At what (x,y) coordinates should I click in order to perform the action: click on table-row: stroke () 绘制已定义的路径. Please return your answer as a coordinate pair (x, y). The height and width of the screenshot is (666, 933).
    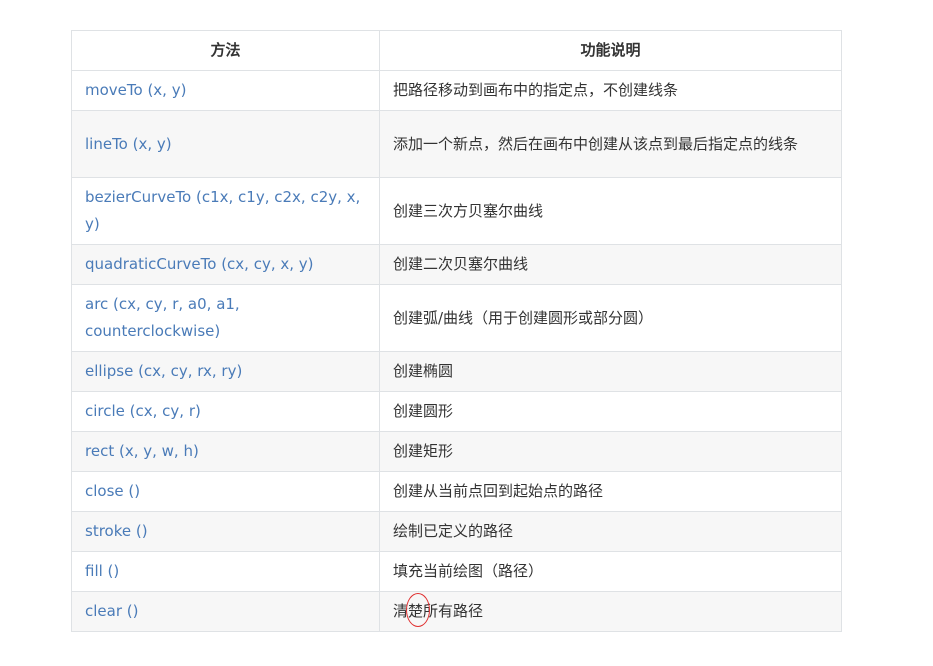
    Looking at the image, I should click on (456, 531).